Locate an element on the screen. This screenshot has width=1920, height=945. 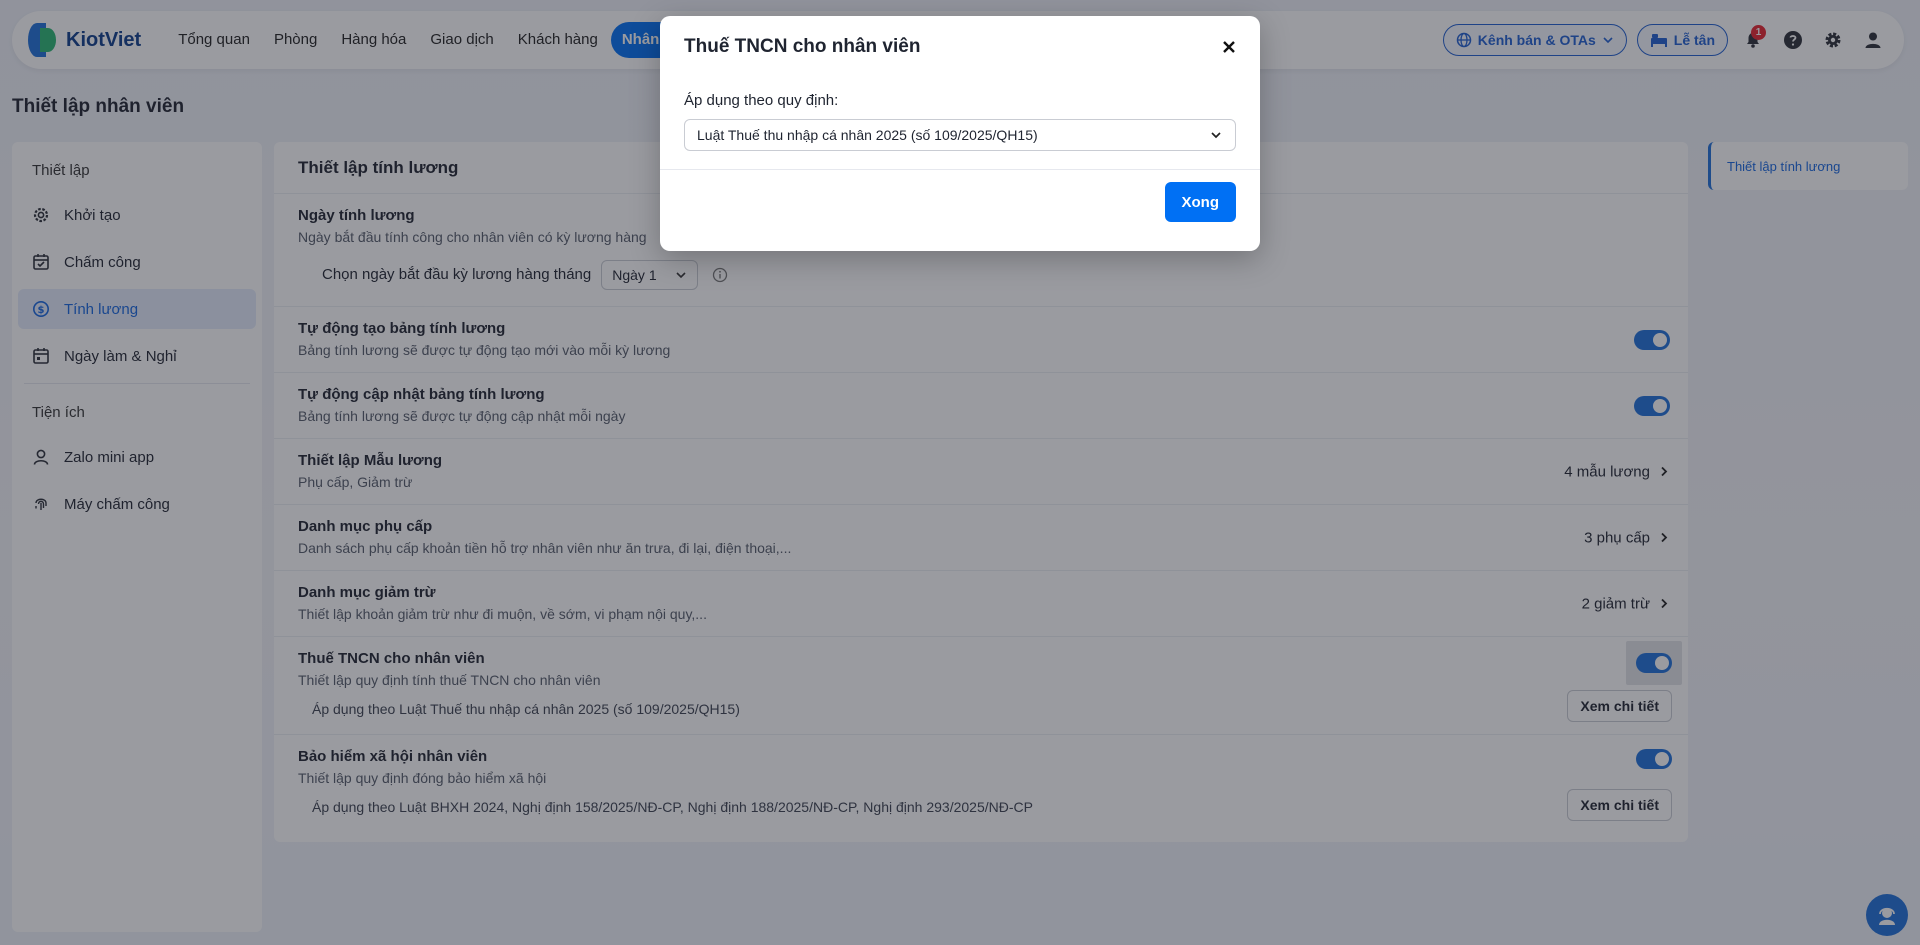
modal-title: Thuế TNCN cho nhân viên is located at coordinates (802, 46).